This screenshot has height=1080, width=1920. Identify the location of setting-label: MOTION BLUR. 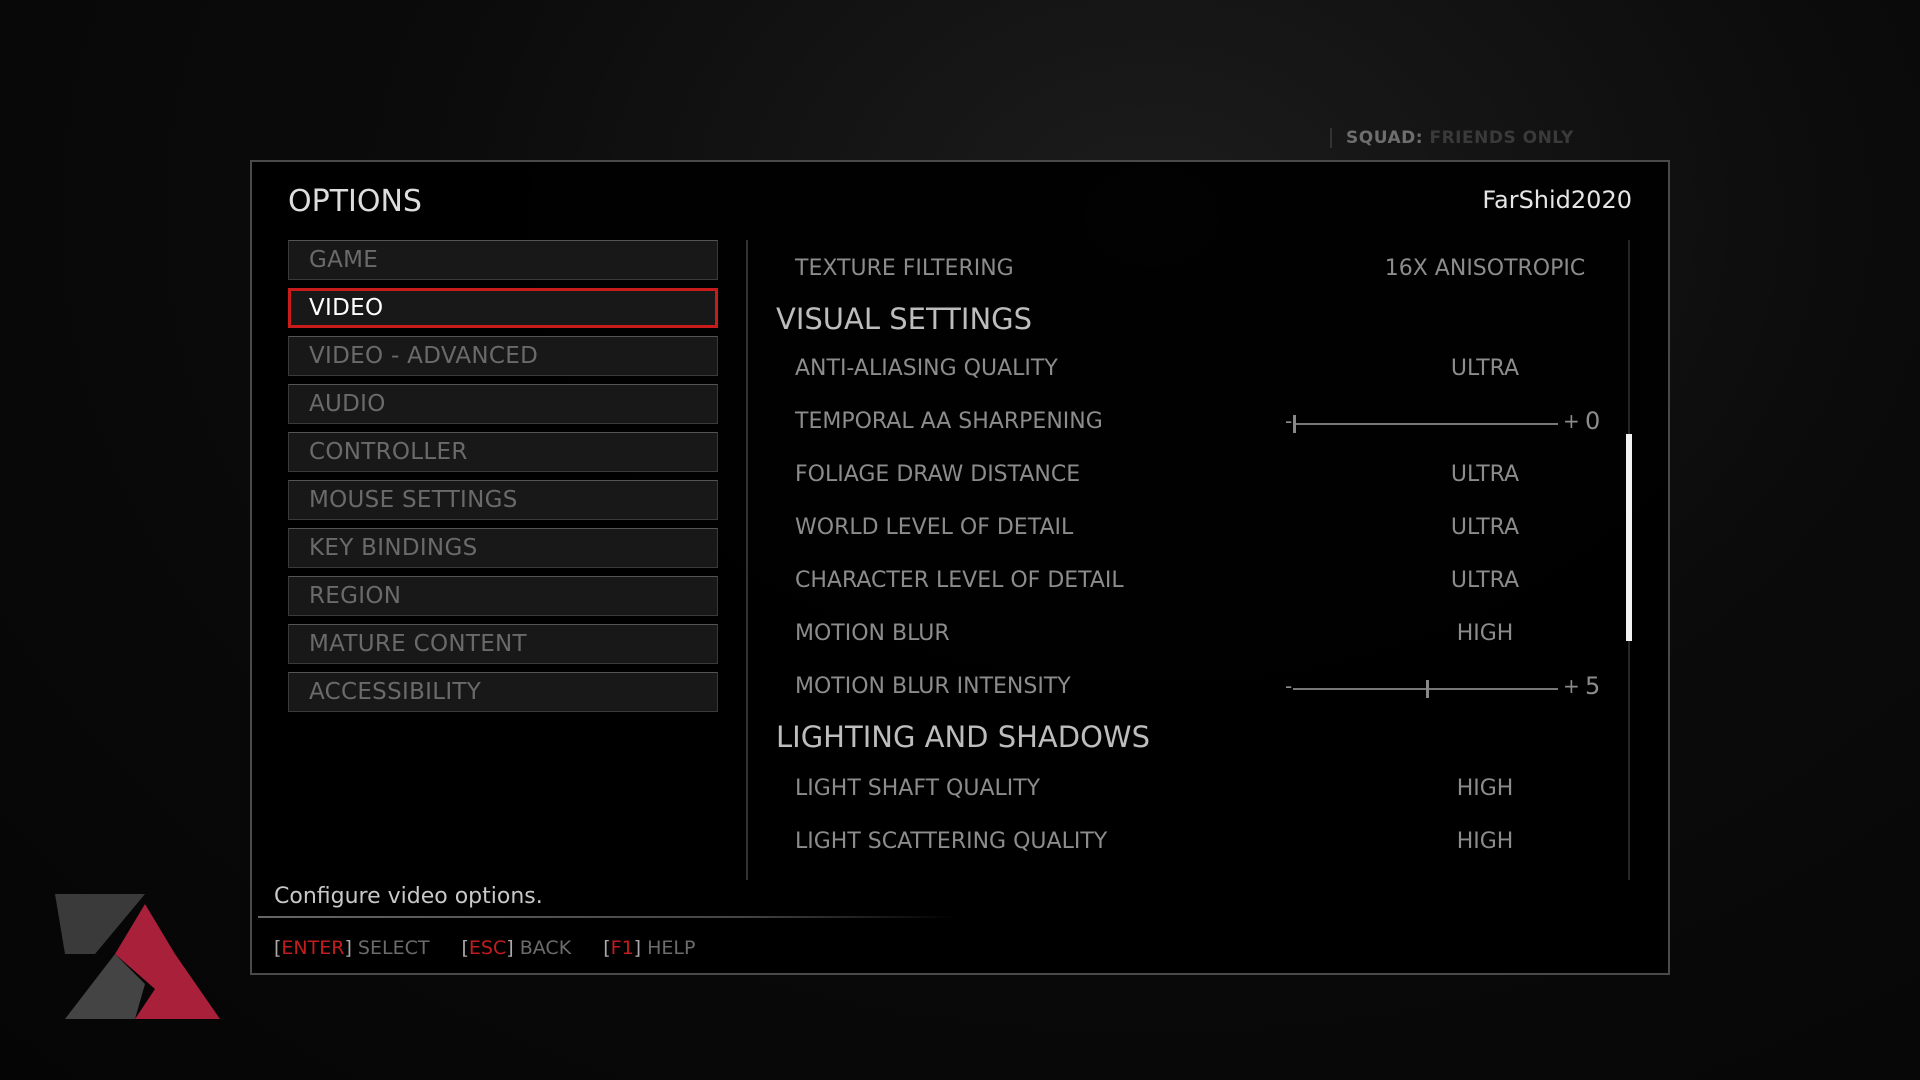
(872, 633).